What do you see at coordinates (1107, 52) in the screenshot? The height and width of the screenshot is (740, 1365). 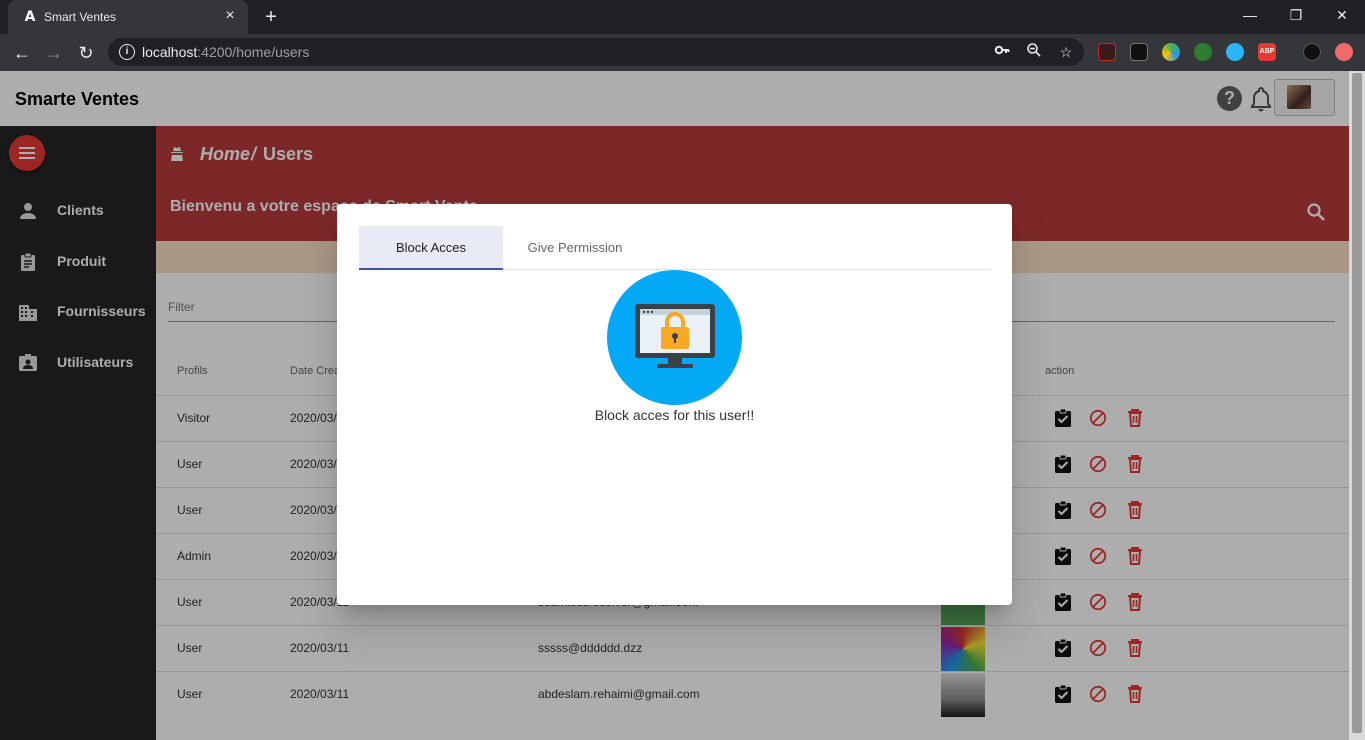 I see `pdf-icon` at bounding box center [1107, 52].